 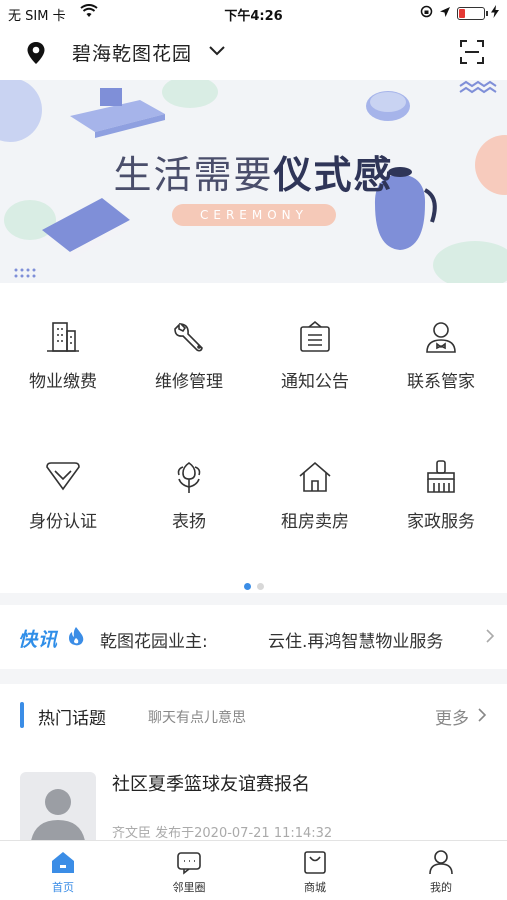 I want to click on status-bar: 无 SIM 卡 下午4:26, so click(x=253, y=13).